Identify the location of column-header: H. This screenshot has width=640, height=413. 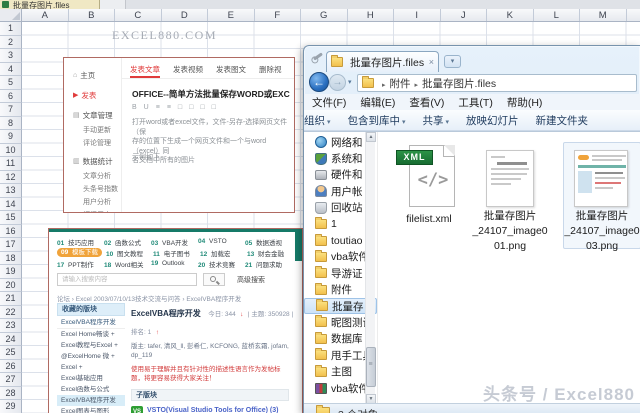
(370, 15).